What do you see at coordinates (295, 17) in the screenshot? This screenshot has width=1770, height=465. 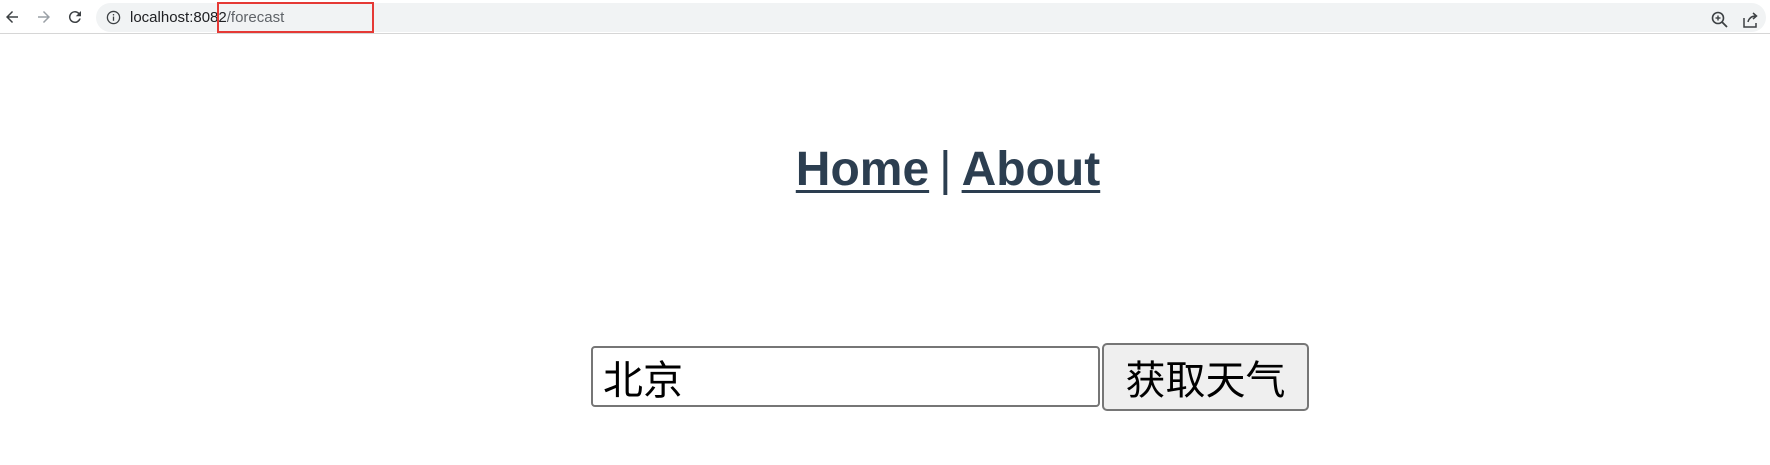 I see `url-highlight-box` at bounding box center [295, 17].